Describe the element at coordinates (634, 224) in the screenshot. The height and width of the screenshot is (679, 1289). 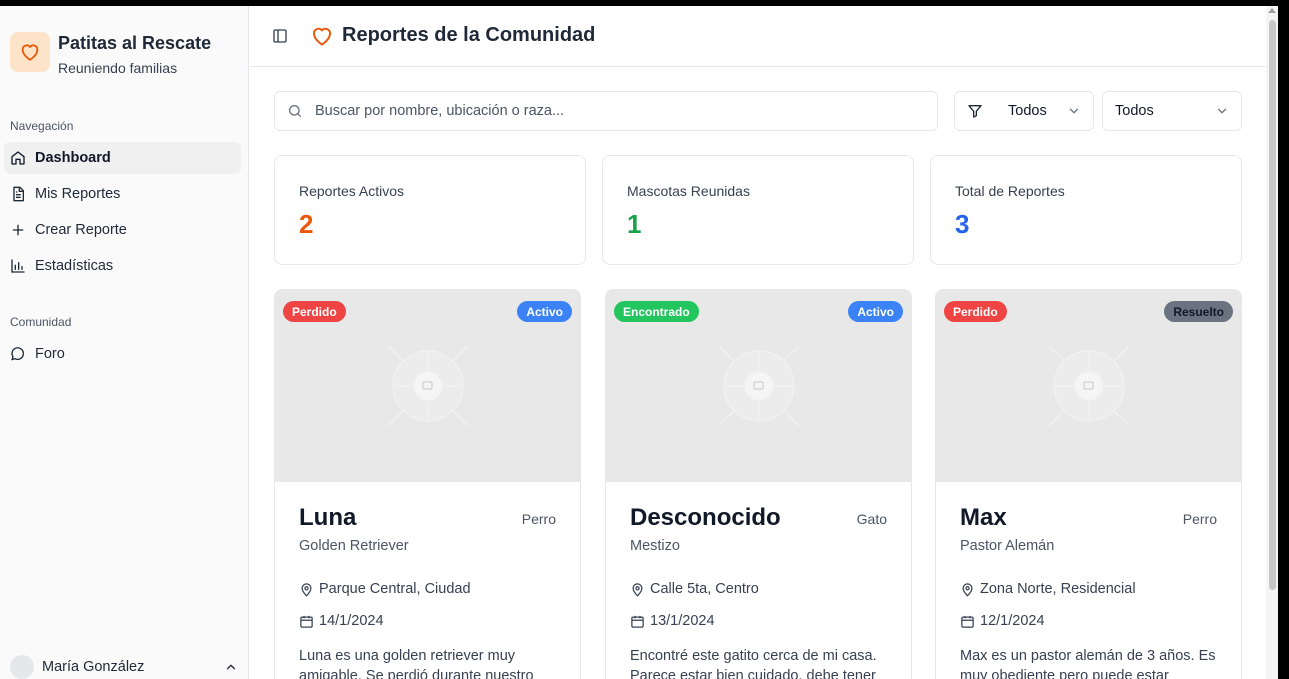
I see `stat-value: 1` at that location.